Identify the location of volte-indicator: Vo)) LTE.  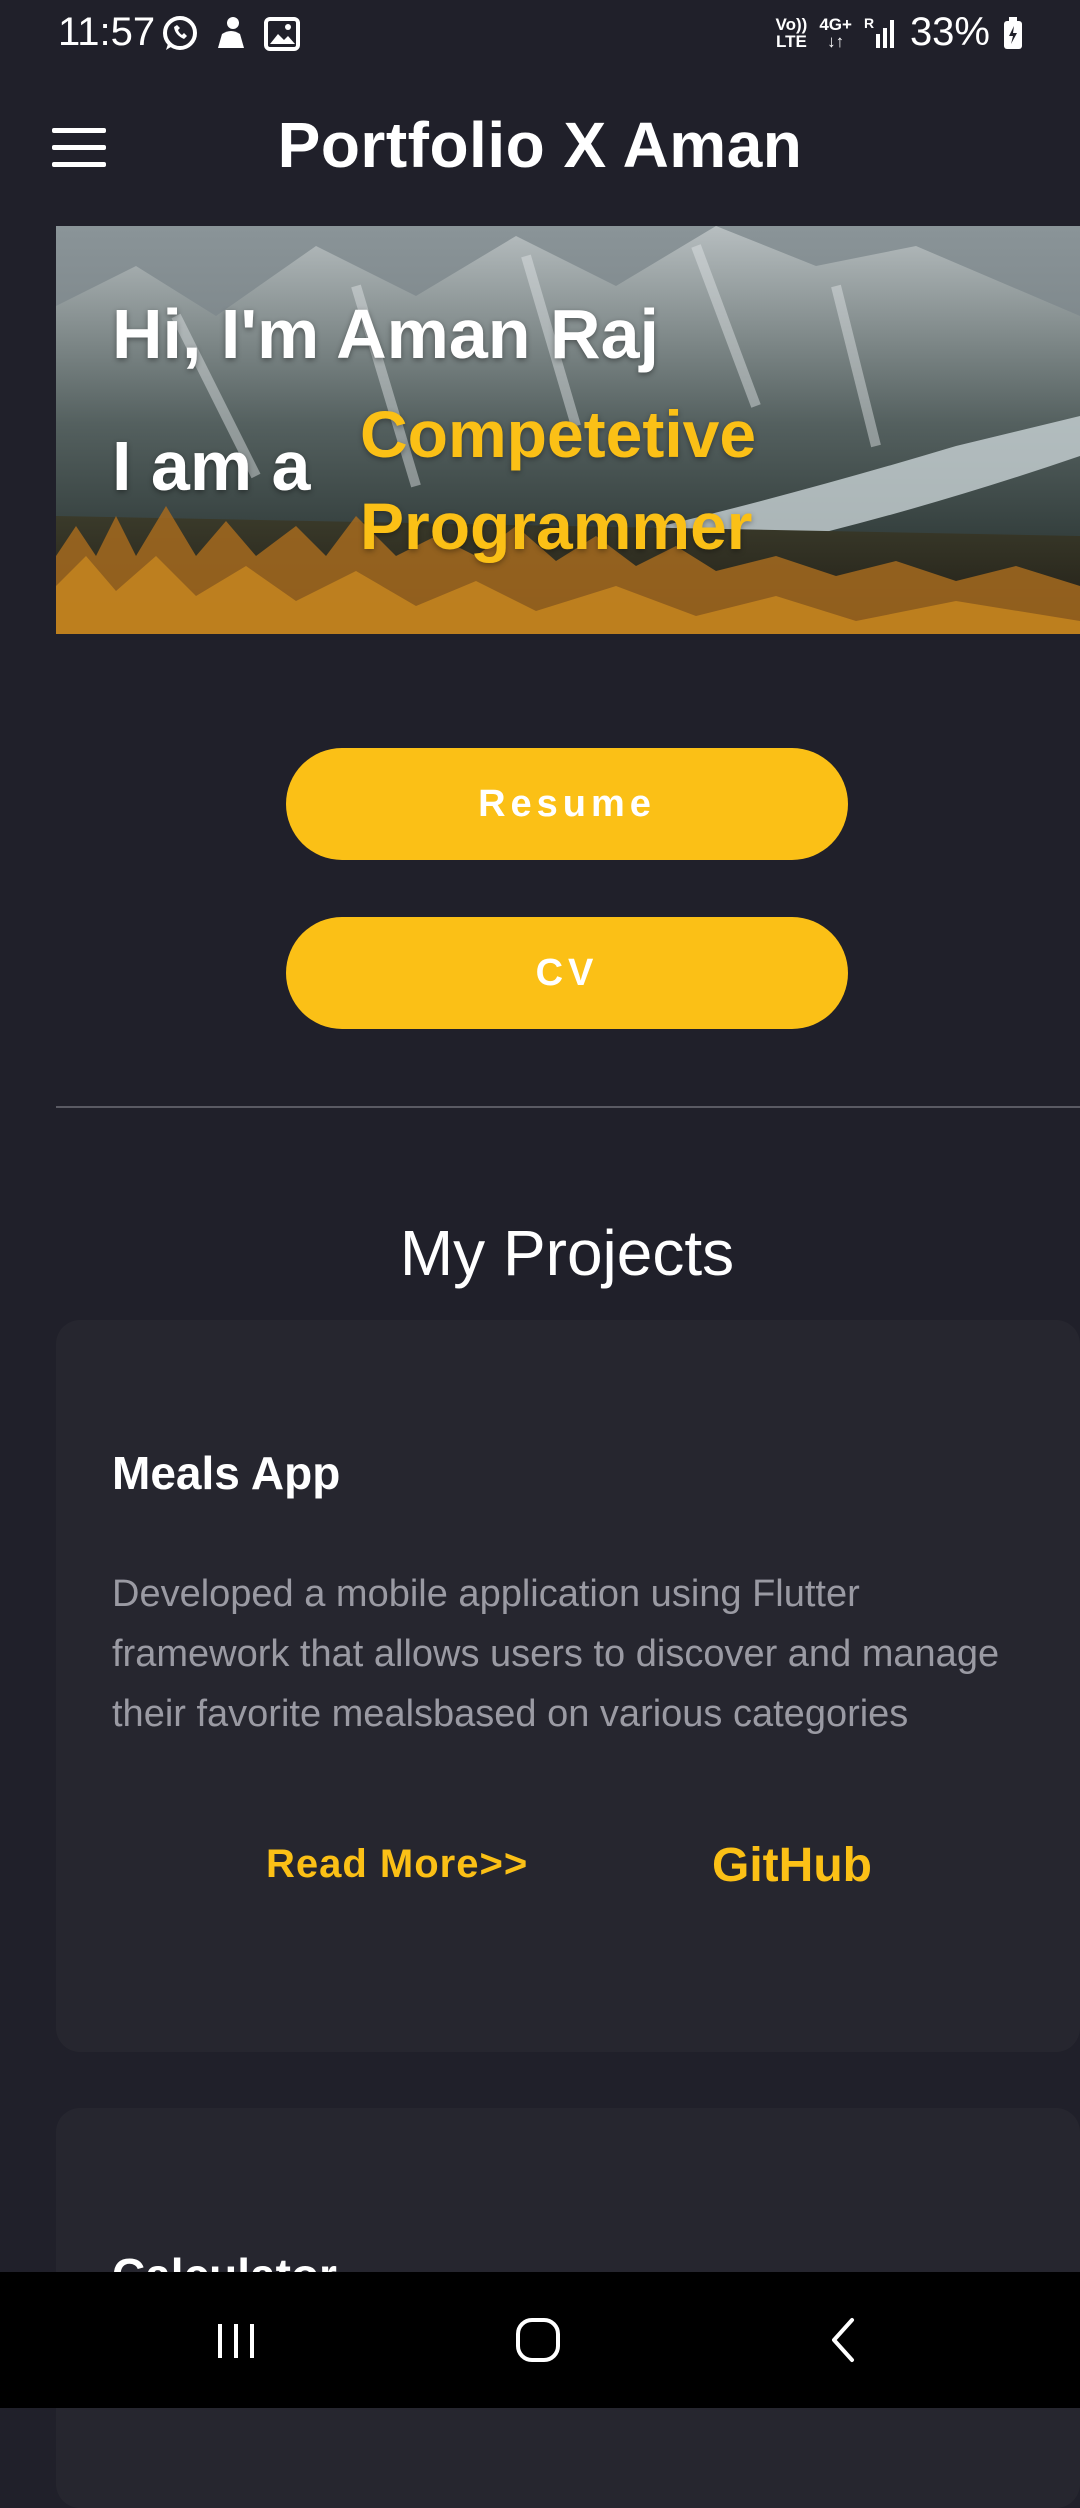
(791, 32).